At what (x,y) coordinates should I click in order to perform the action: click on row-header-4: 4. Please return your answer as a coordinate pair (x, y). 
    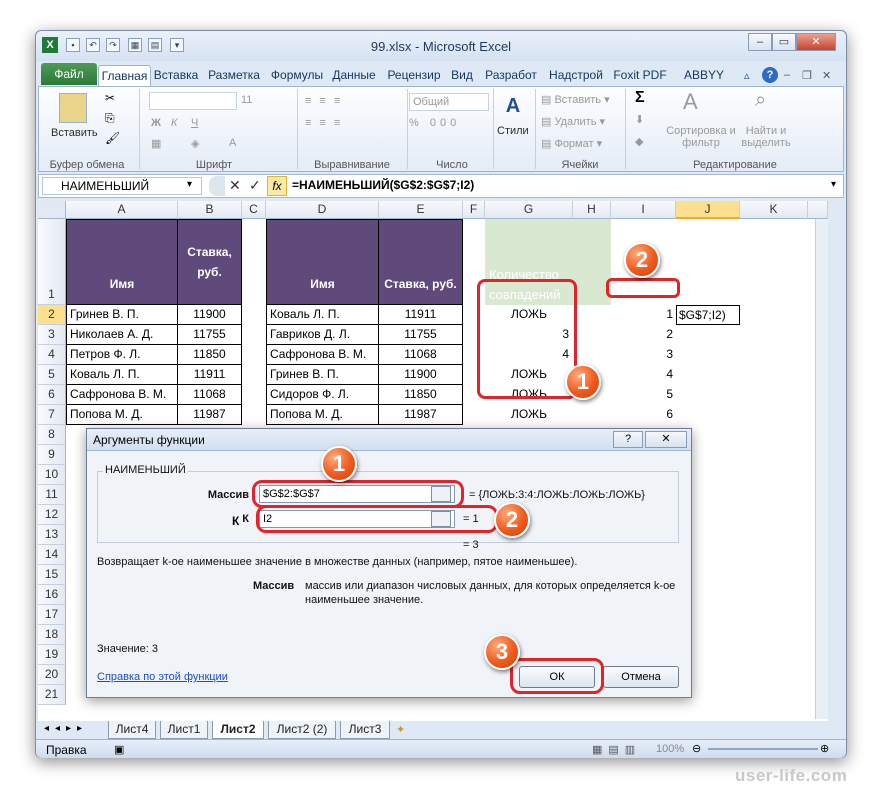
    Looking at the image, I should click on (52, 355).